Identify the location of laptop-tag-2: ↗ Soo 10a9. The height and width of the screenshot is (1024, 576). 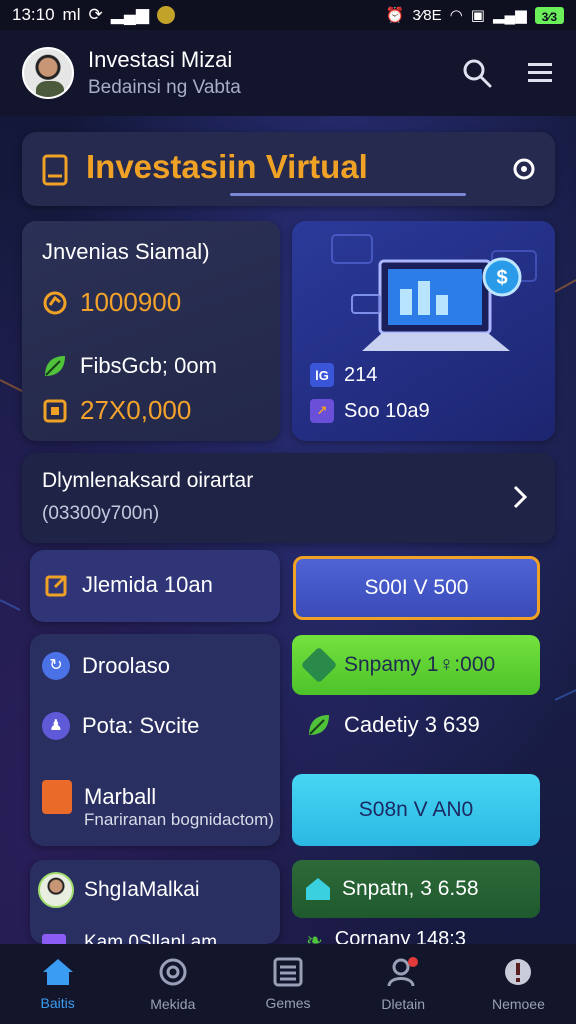
(370, 411).